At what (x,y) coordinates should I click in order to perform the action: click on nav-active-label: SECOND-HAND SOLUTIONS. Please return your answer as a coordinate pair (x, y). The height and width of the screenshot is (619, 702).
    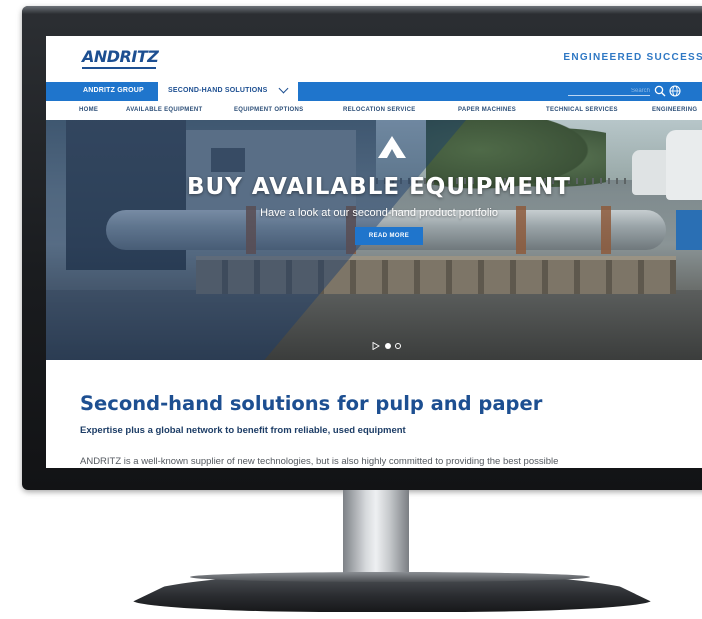
    Looking at the image, I should click on (218, 90).